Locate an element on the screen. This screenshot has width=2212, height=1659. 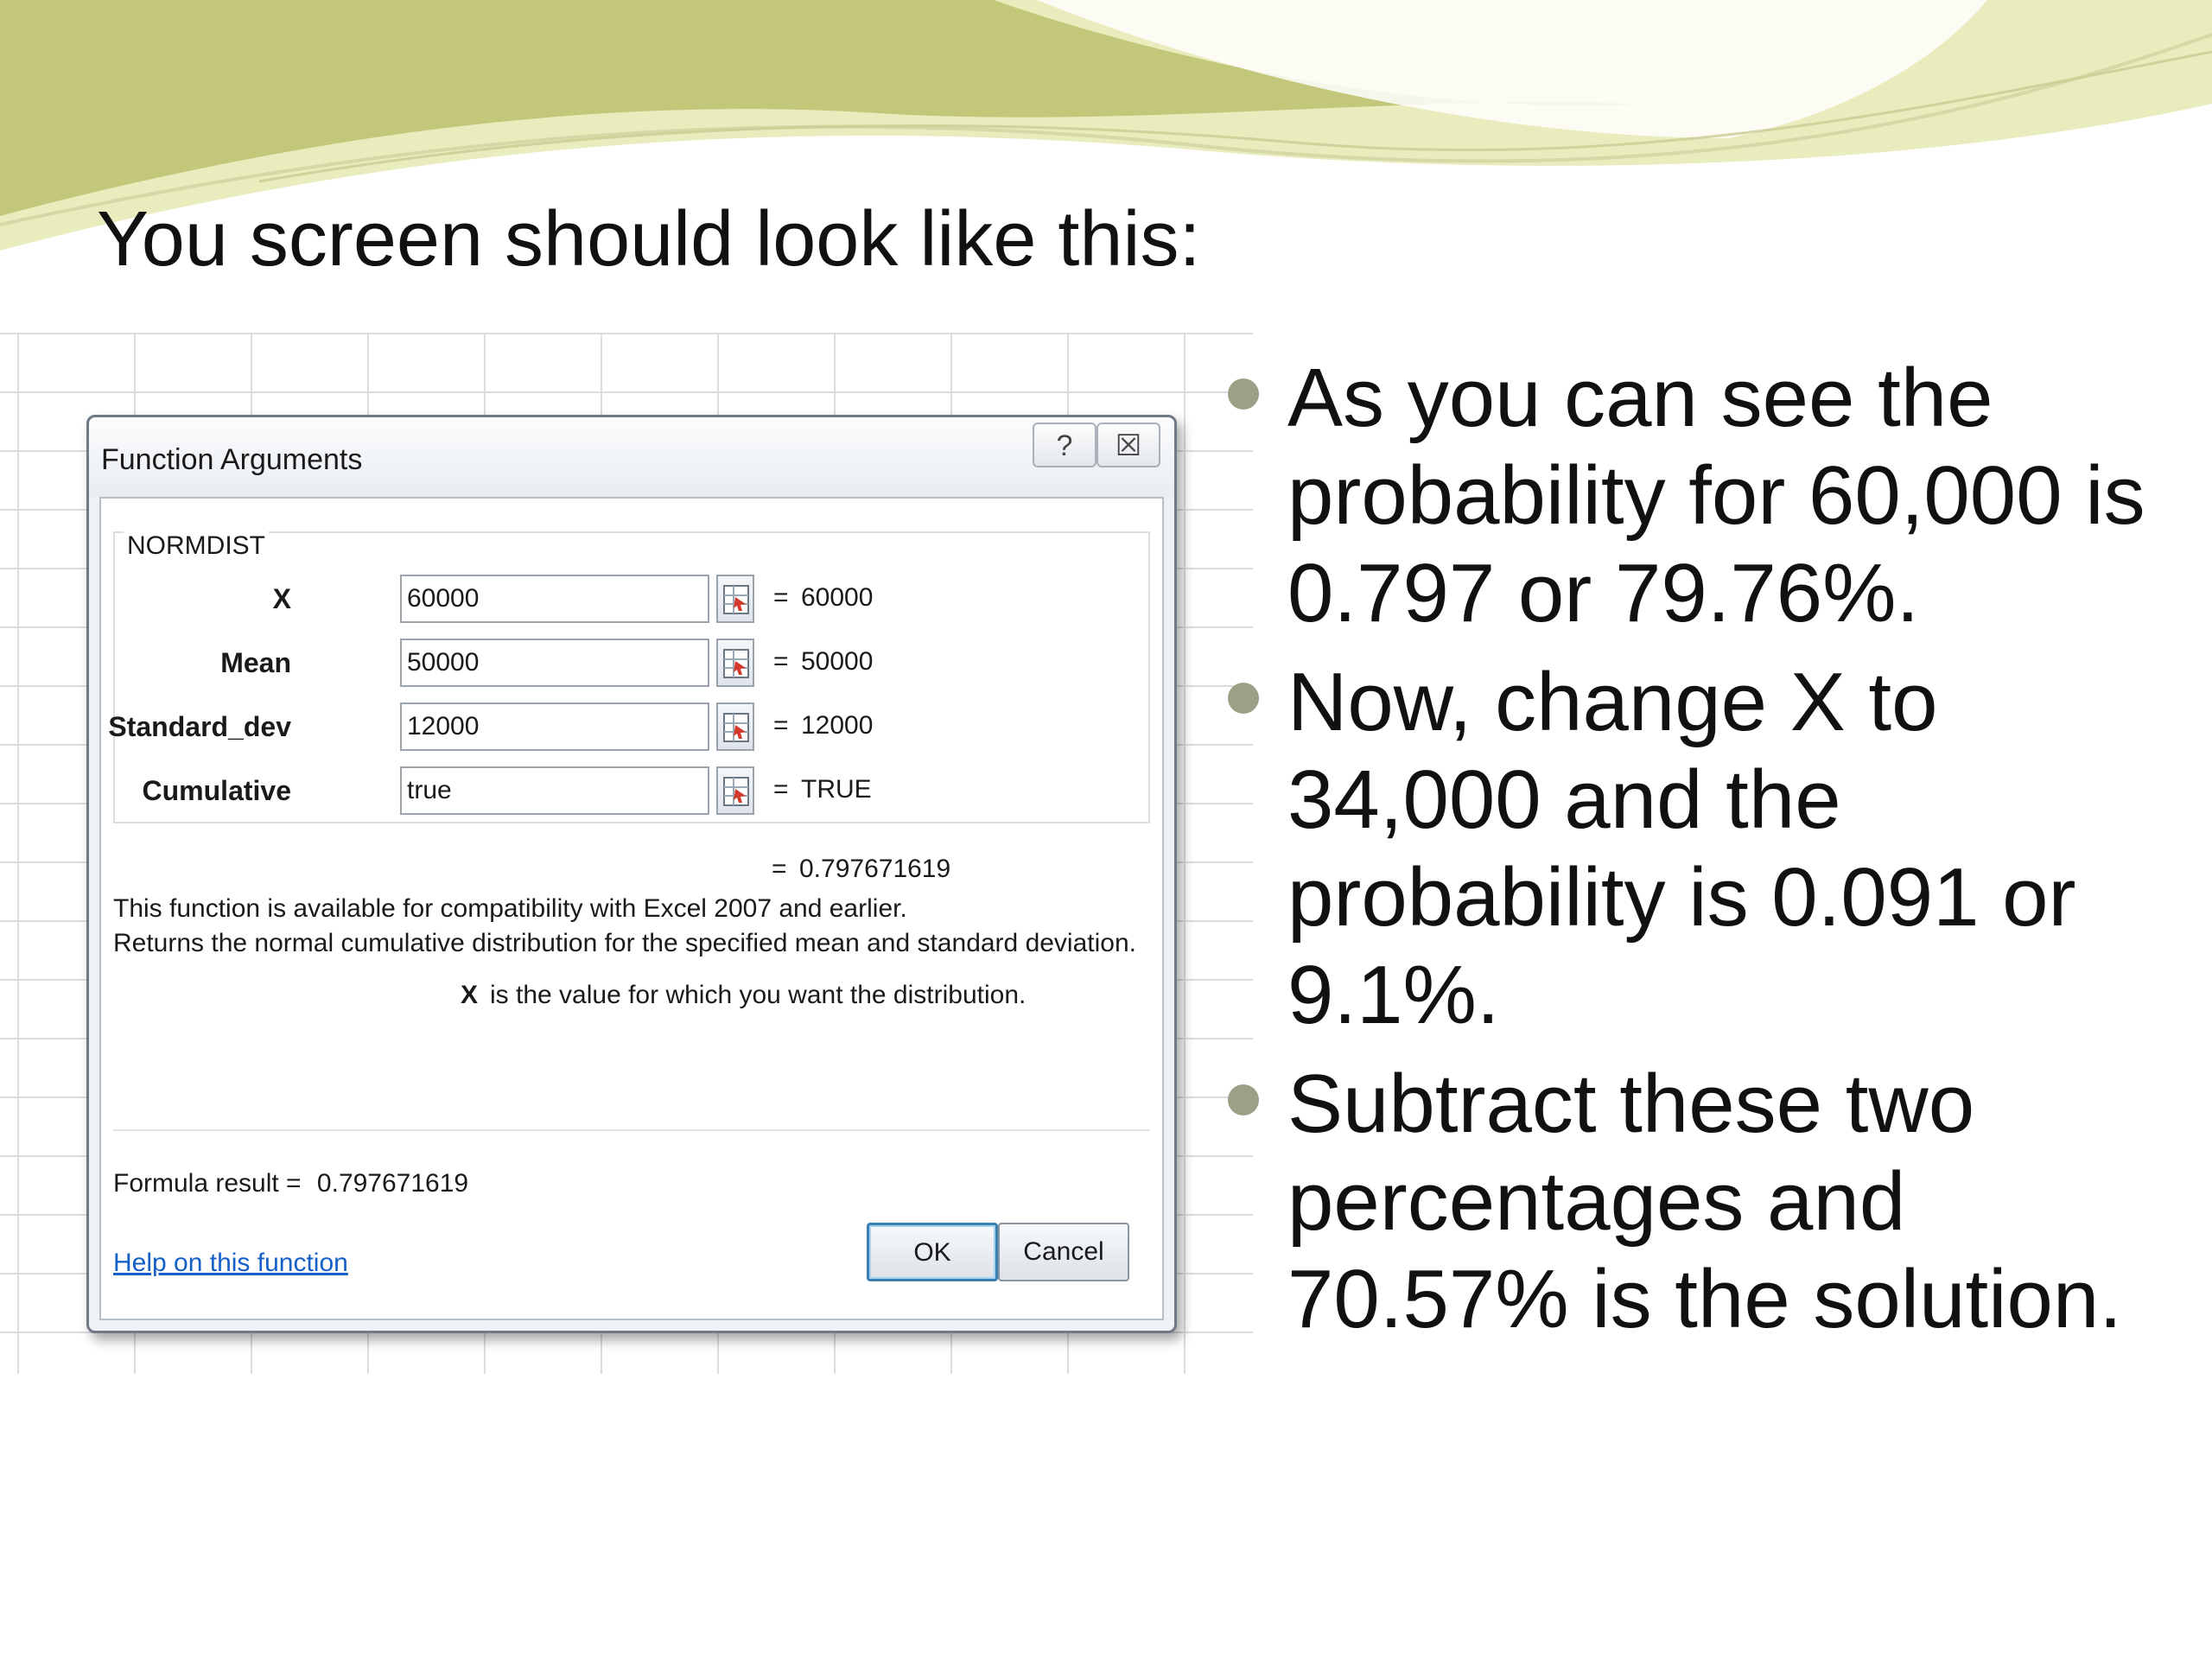
help-link: Help on this function is located at coordinates (231, 1263).